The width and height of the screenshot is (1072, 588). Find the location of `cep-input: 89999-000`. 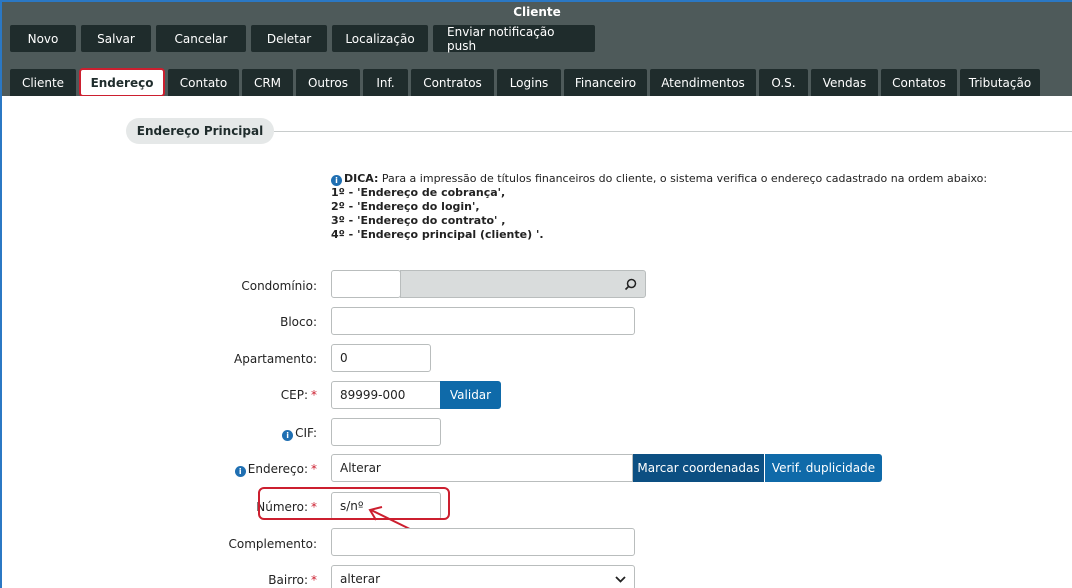

cep-input: 89999-000 is located at coordinates (386, 395).